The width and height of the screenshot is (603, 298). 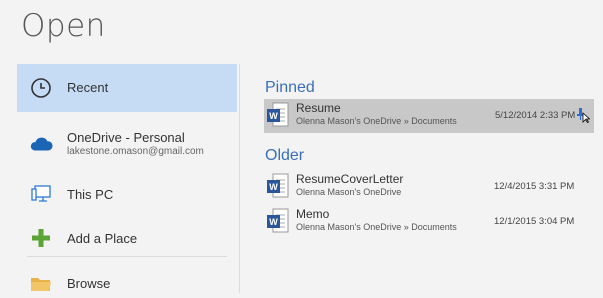 I want to click on place-account: lakestone.omason@gmail.com, so click(x=135, y=151).